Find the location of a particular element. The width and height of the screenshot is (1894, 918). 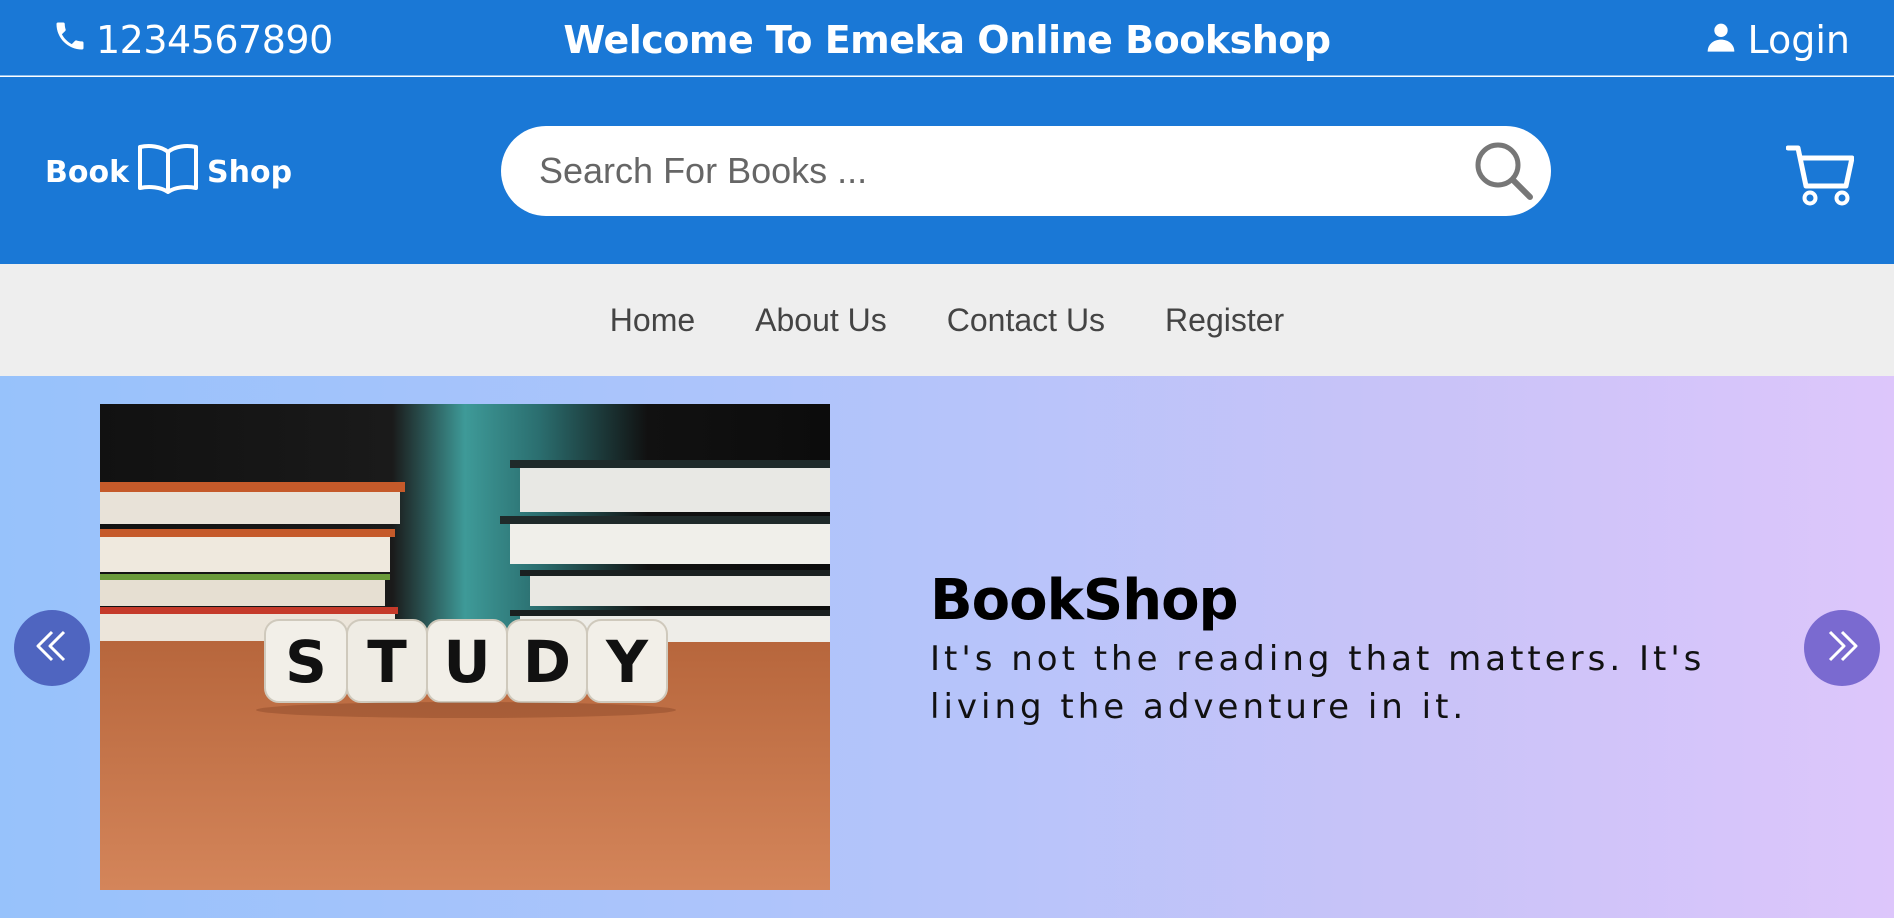

chevron-double-right-icon is located at coordinates (1842, 648).